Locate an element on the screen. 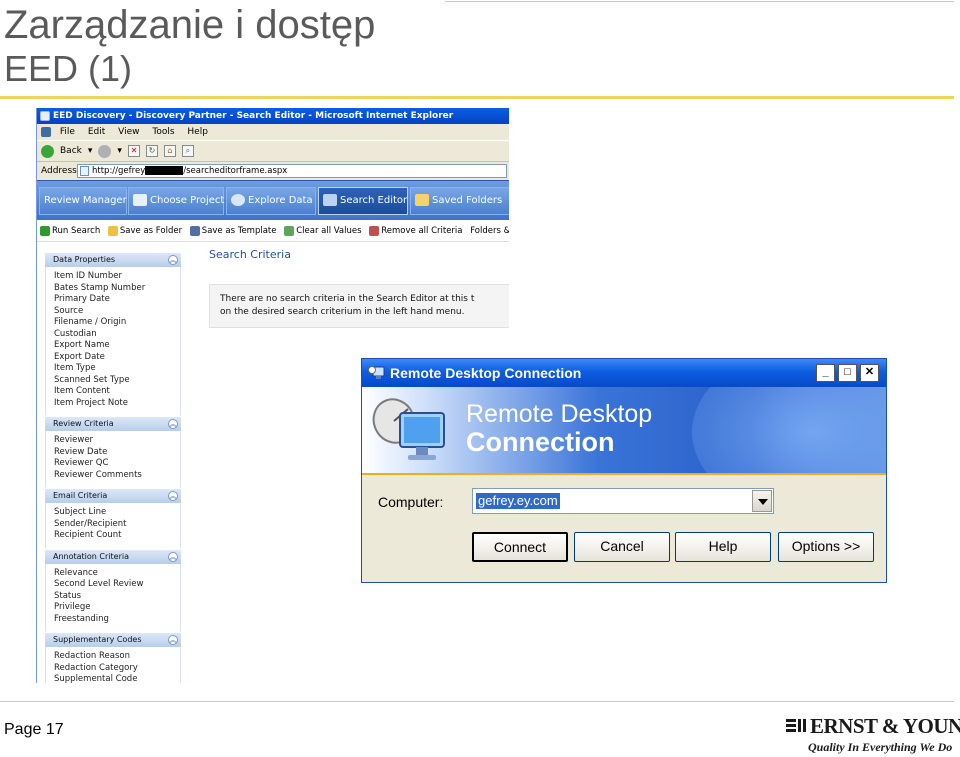 The height and width of the screenshot is (757, 960). criteria-item: Reviewer Comments is located at coordinates (117, 476).